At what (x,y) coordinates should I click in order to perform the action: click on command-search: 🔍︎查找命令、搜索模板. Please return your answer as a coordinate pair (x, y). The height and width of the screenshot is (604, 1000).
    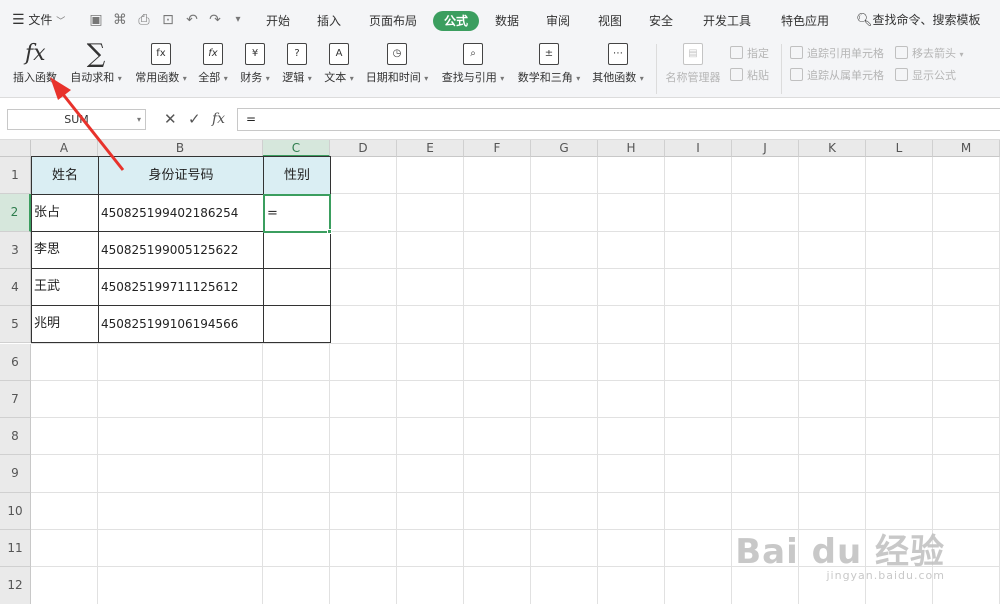
    Looking at the image, I should click on (918, 20).